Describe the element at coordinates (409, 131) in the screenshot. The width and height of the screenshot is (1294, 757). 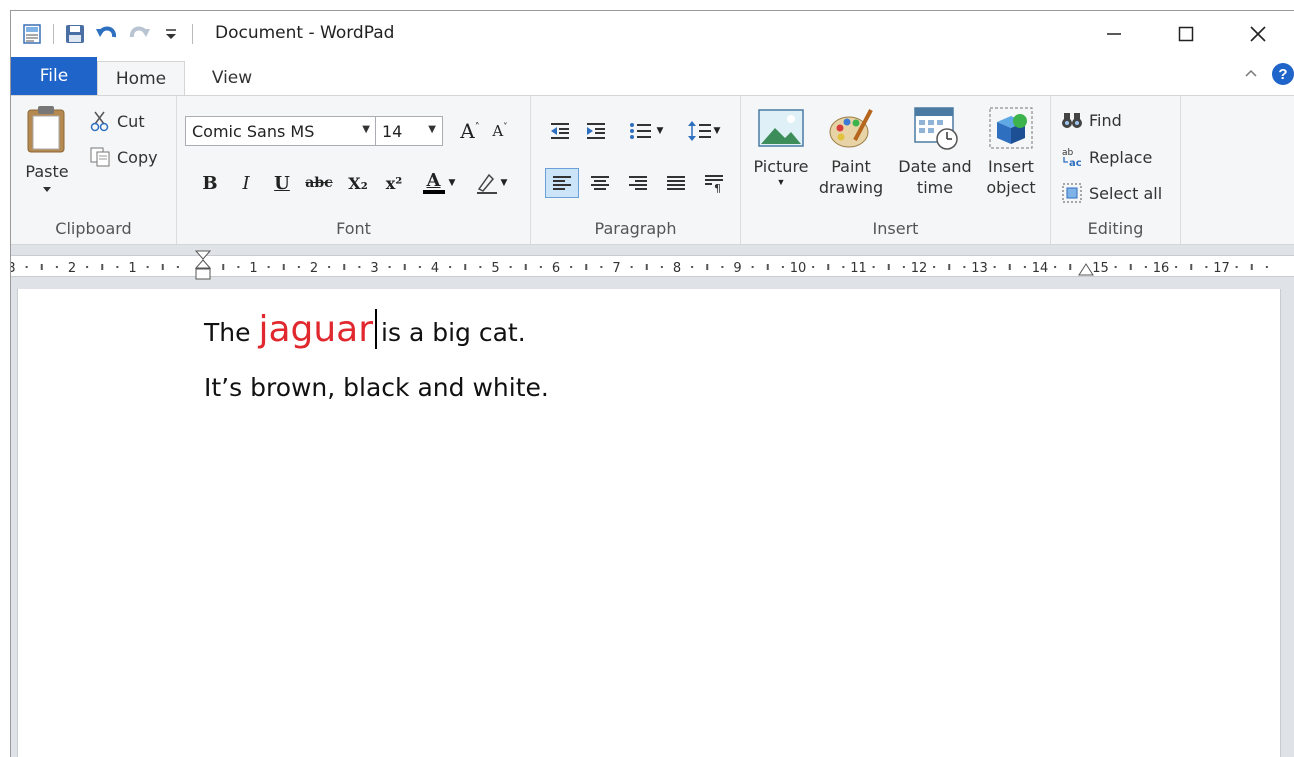
I see `font-size-select: 14 ▼` at that location.